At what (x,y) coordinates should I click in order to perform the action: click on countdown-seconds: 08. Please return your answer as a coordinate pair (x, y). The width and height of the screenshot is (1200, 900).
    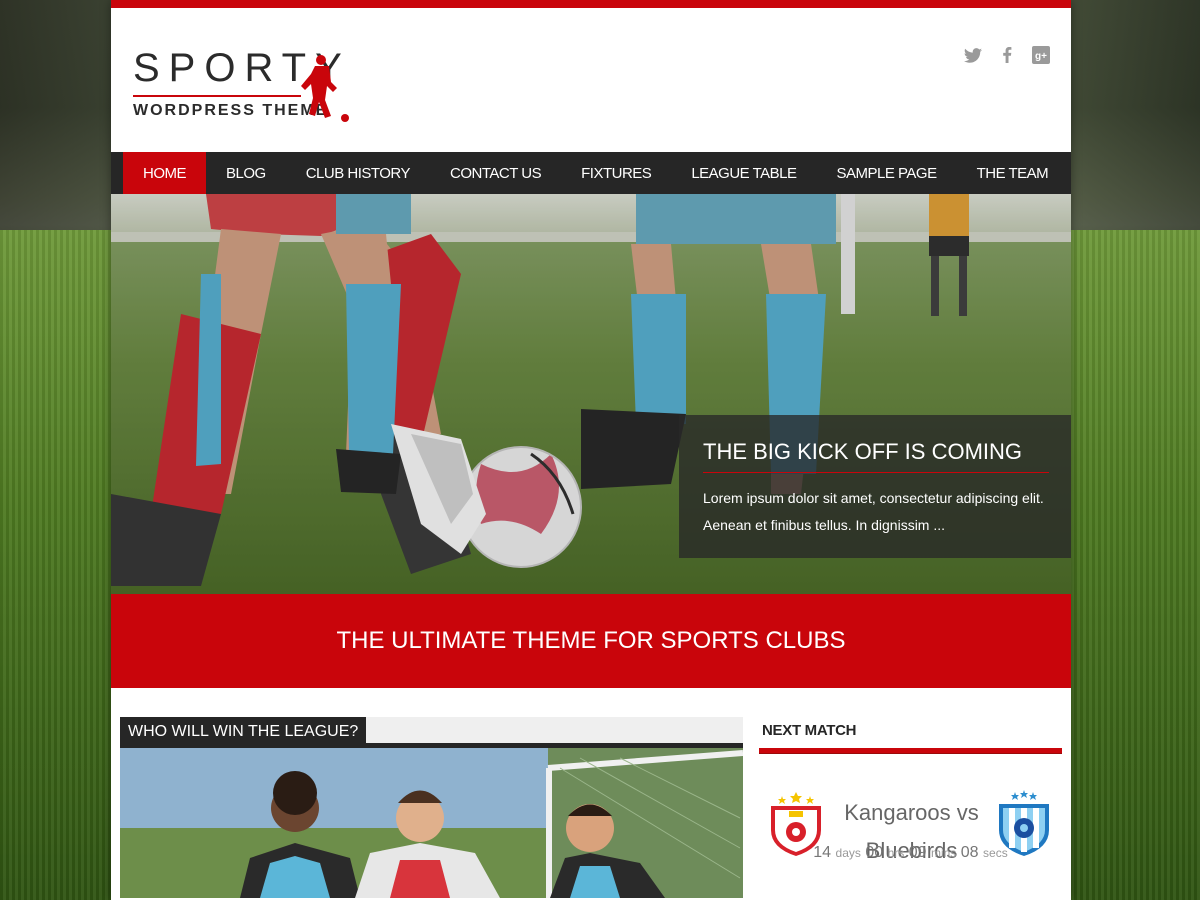
    Looking at the image, I should click on (969, 852).